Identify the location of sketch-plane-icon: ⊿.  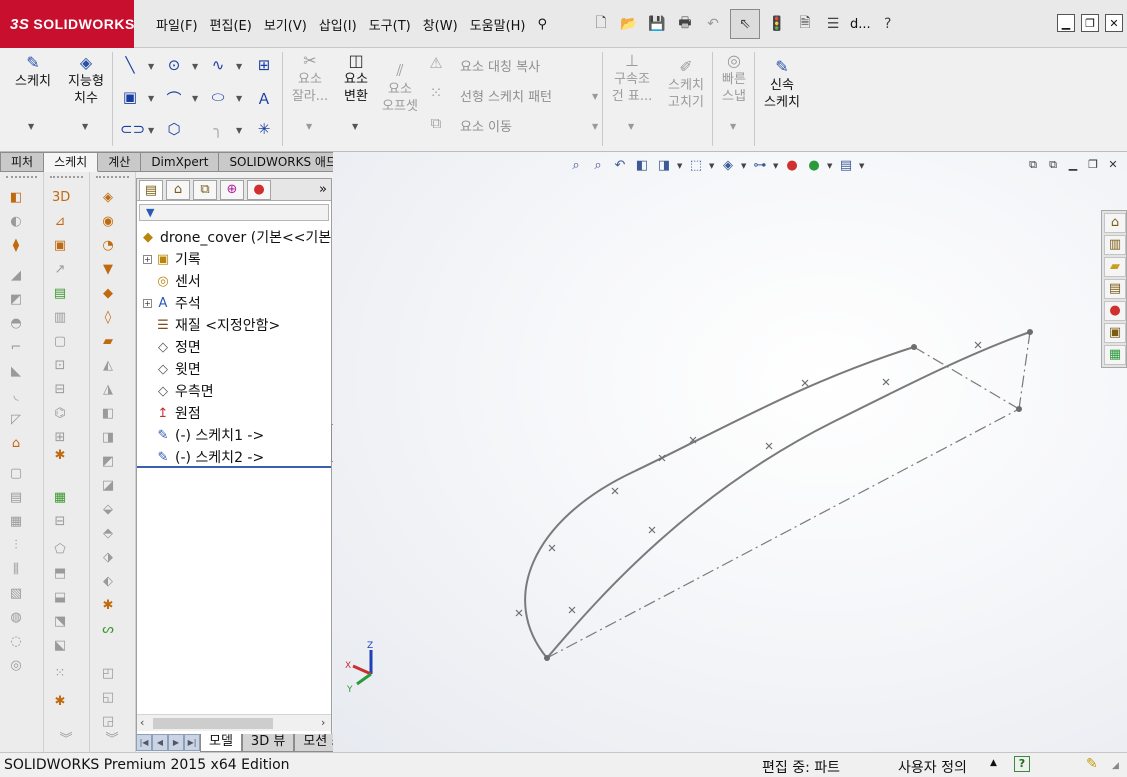
(60, 222).